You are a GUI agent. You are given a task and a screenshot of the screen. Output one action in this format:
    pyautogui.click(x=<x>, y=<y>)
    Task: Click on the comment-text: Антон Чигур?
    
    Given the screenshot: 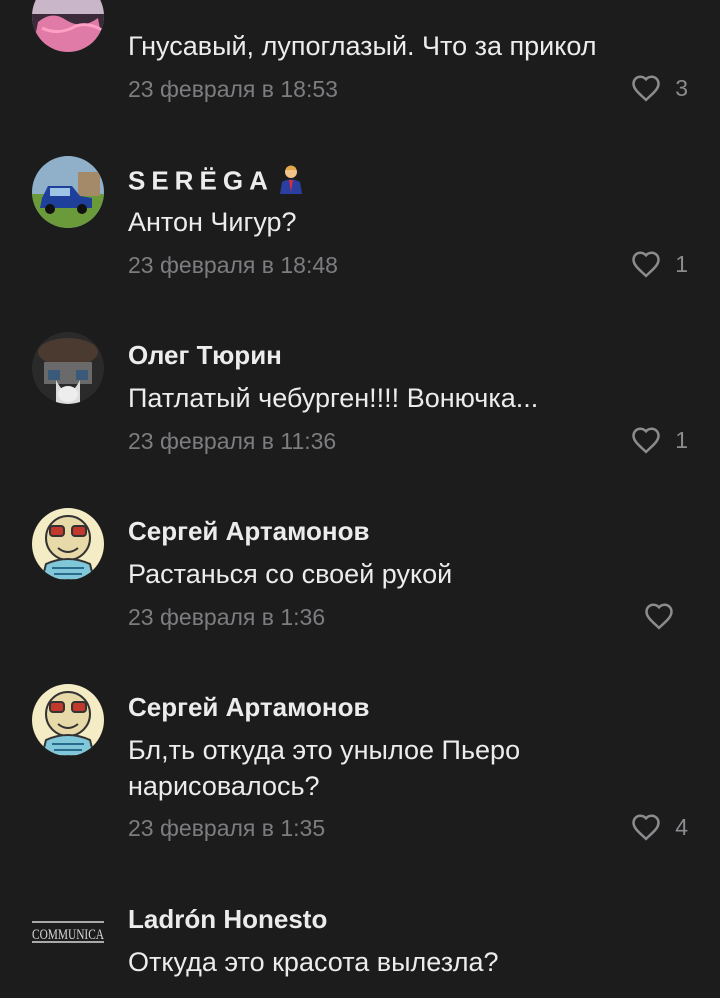 What is the action you would take?
    pyautogui.click(x=212, y=222)
    